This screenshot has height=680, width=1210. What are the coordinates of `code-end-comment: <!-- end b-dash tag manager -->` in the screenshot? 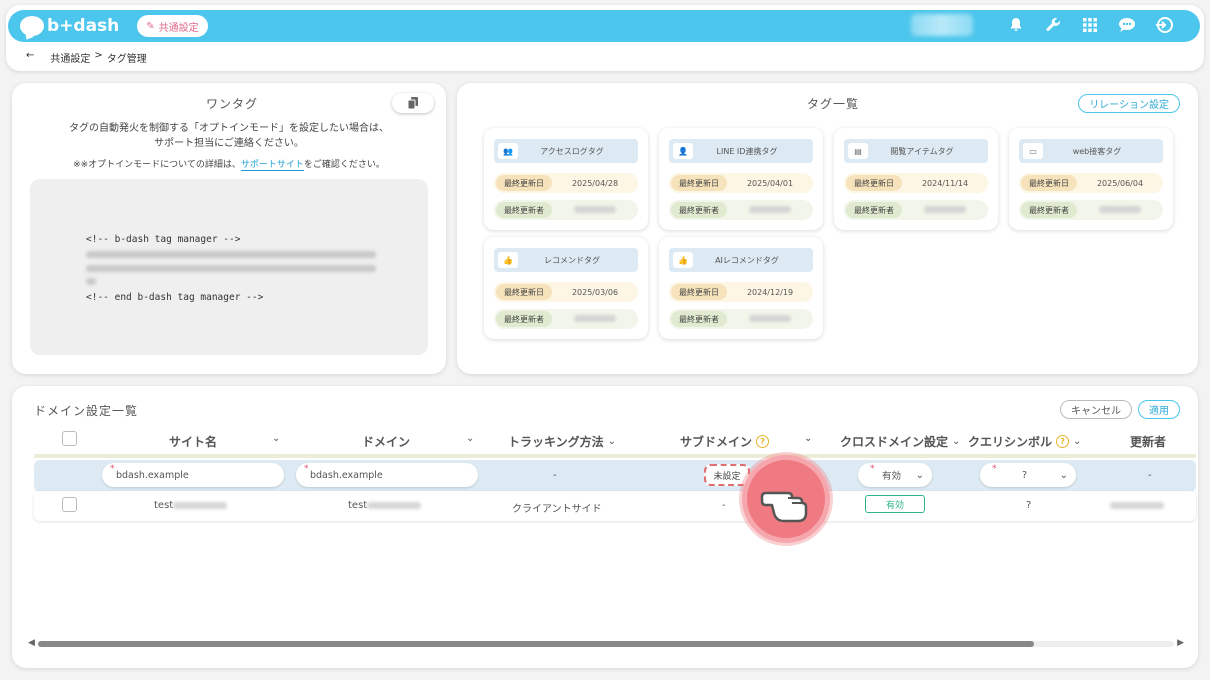 It's located at (175, 297).